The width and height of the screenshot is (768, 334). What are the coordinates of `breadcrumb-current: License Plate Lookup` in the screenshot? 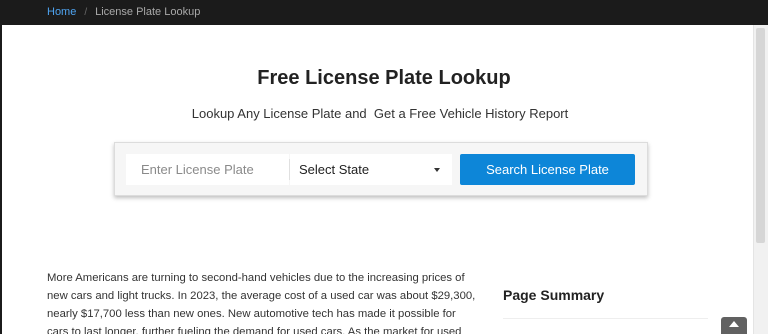 It's located at (148, 12).